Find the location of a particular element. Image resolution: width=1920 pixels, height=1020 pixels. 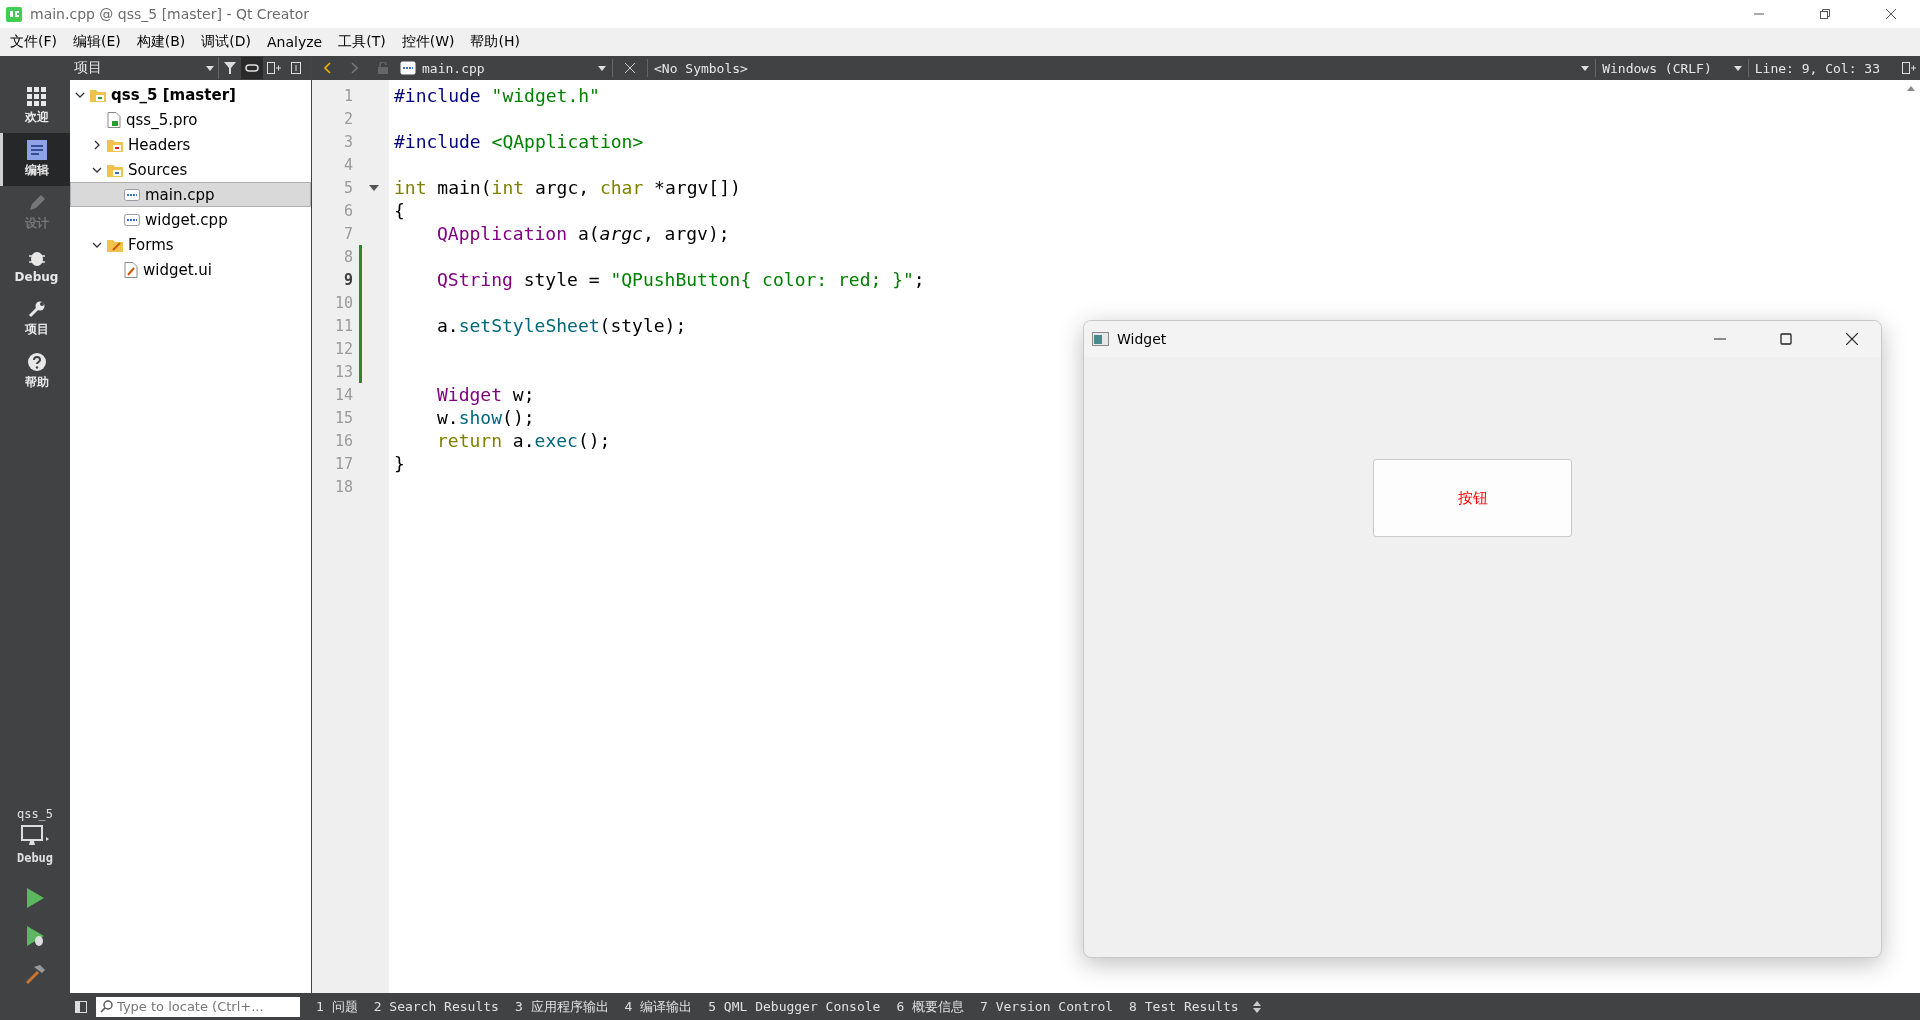

scroll-up-icon is located at coordinates (1911, 88).